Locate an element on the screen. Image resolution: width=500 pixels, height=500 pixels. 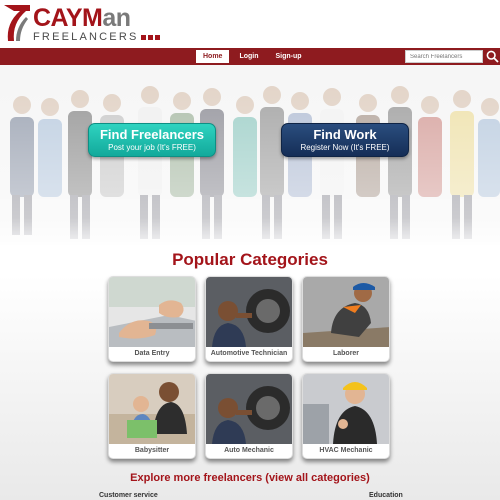
category-card-auto-mechanic: Auto Mechanic is located at coordinates (249, 416).